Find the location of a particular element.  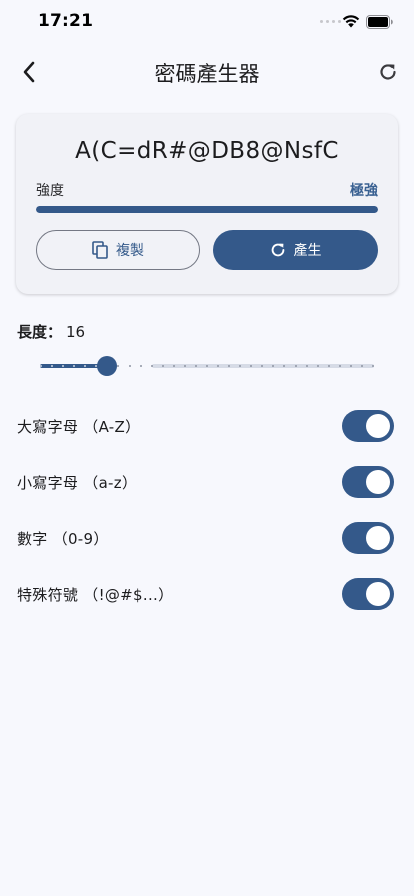

wifi-icon is located at coordinates (351, 22).